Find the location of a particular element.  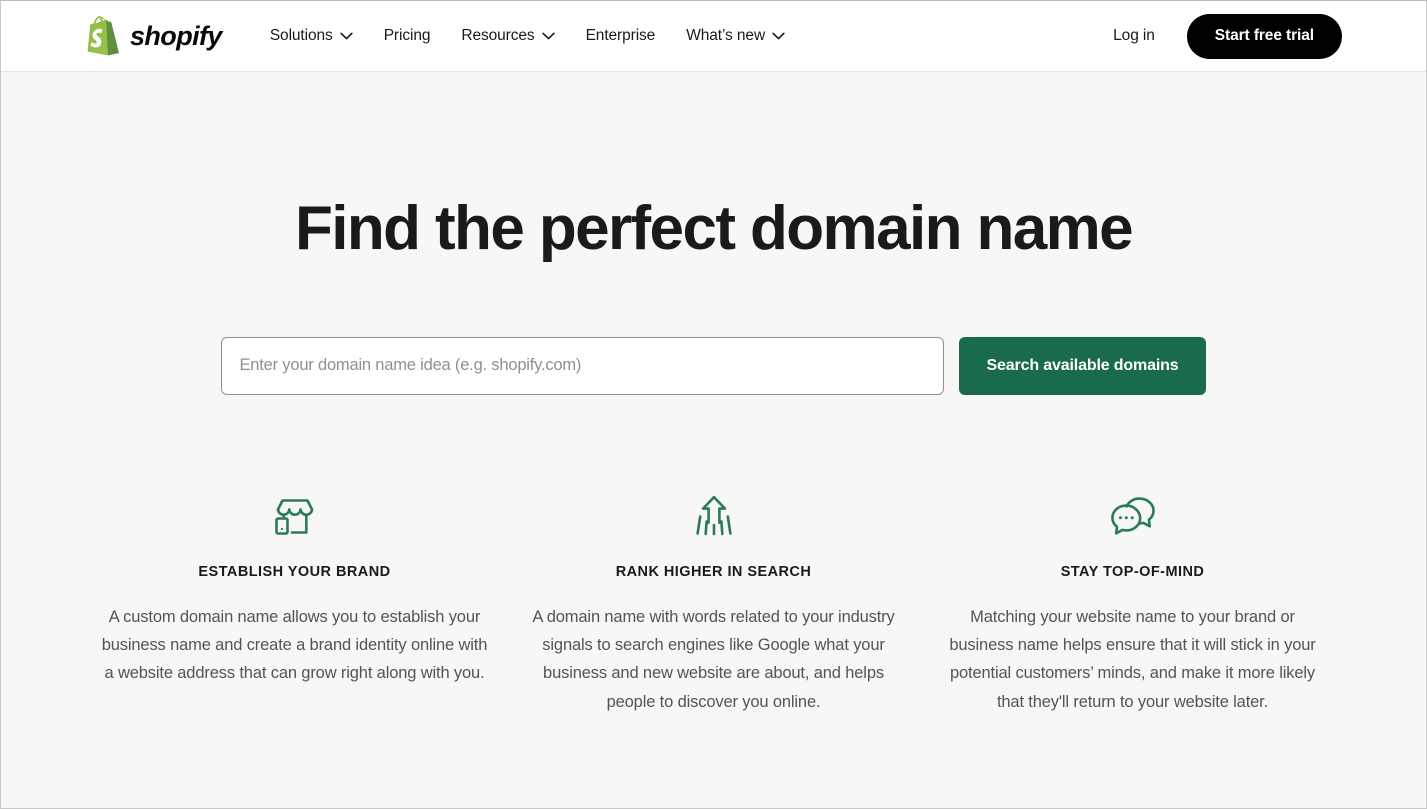

shopify-bag-icon is located at coordinates (103, 36).